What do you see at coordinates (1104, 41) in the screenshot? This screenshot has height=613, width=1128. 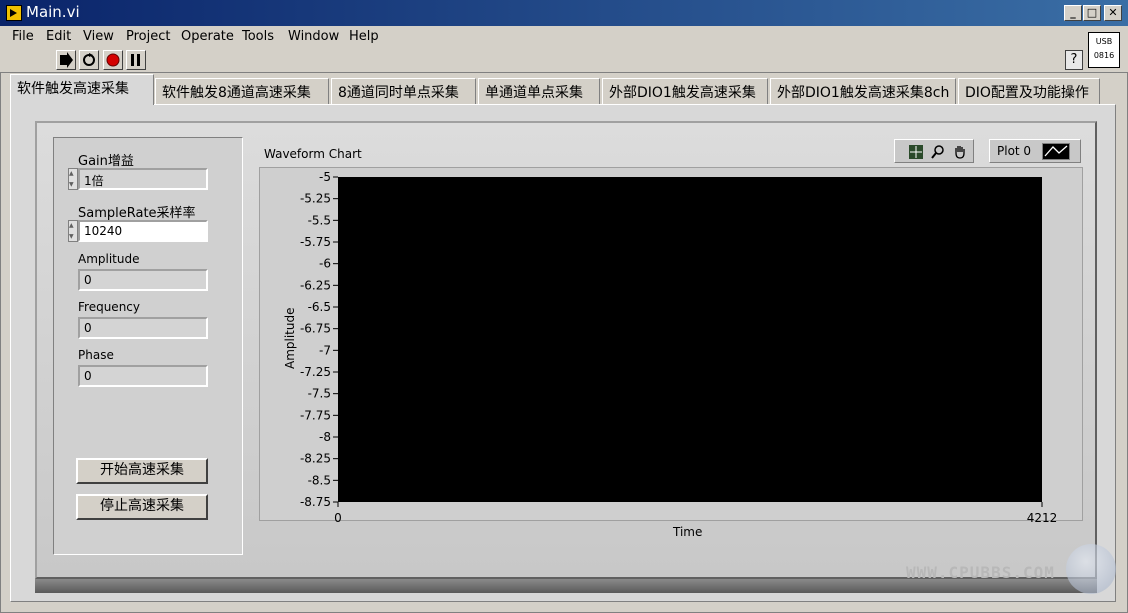 I see `usb-label: USB` at bounding box center [1104, 41].